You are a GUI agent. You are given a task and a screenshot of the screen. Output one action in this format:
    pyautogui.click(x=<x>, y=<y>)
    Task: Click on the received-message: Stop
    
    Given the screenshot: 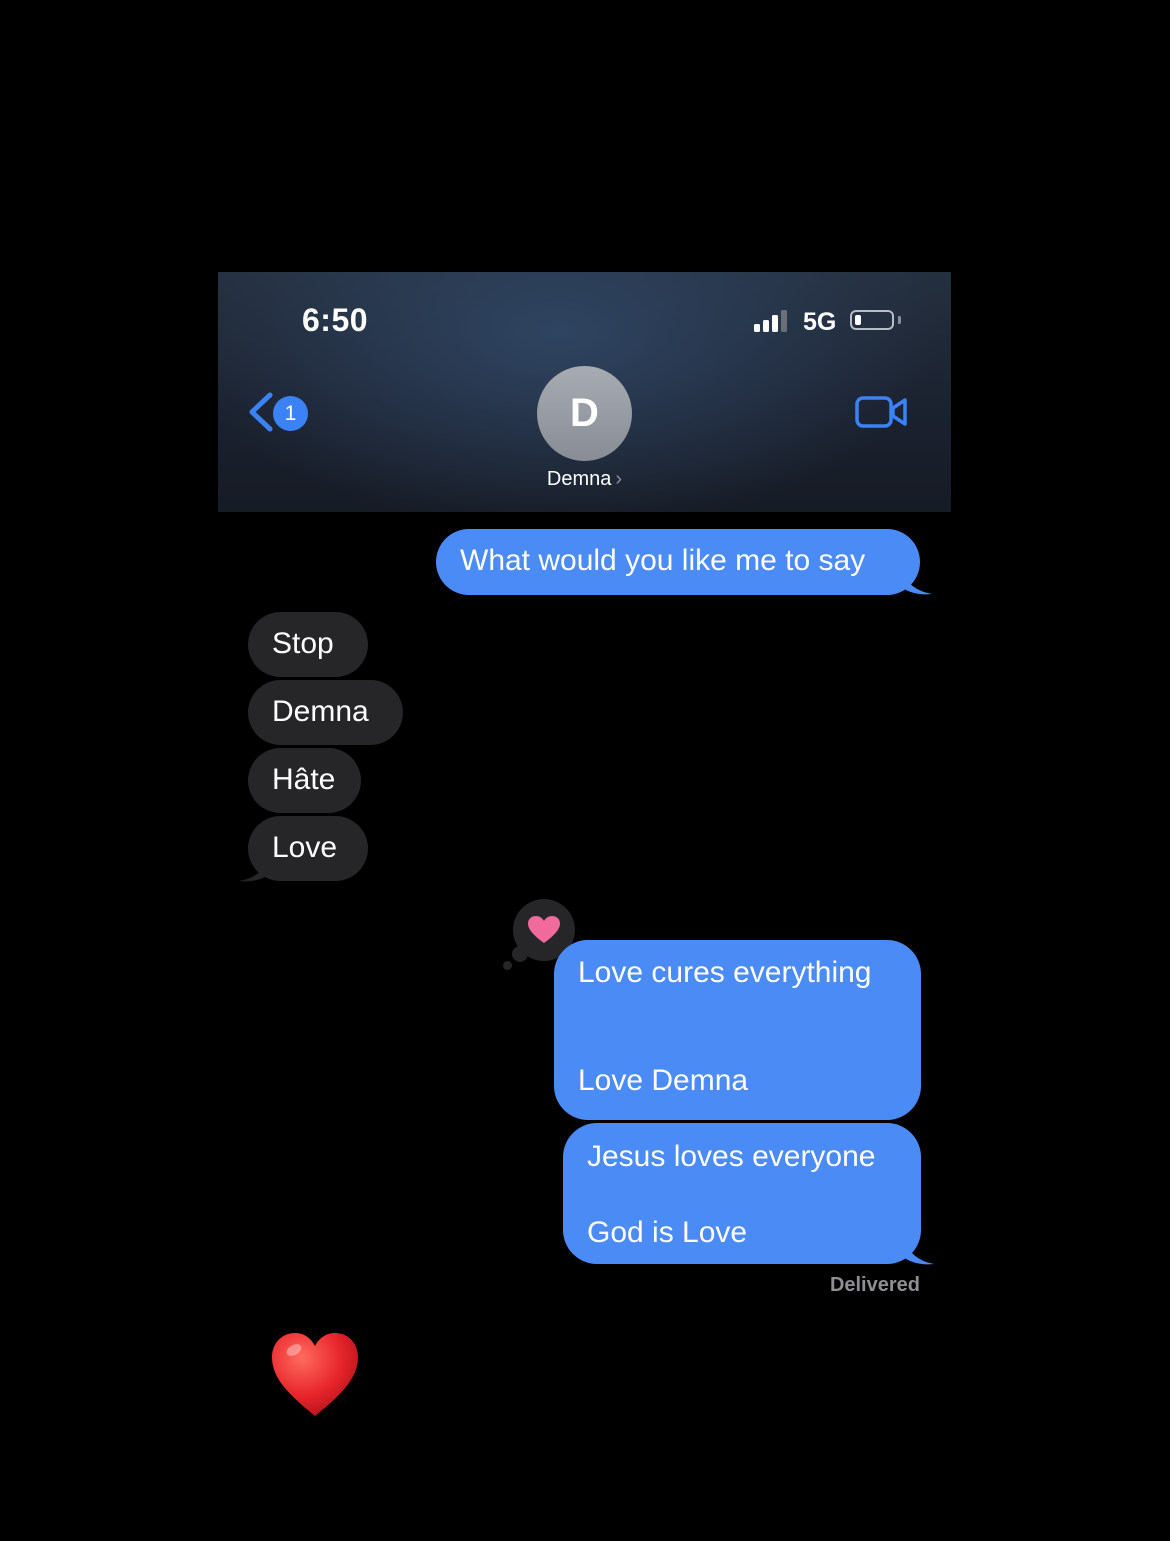 What is the action you would take?
    pyautogui.click(x=308, y=644)
    